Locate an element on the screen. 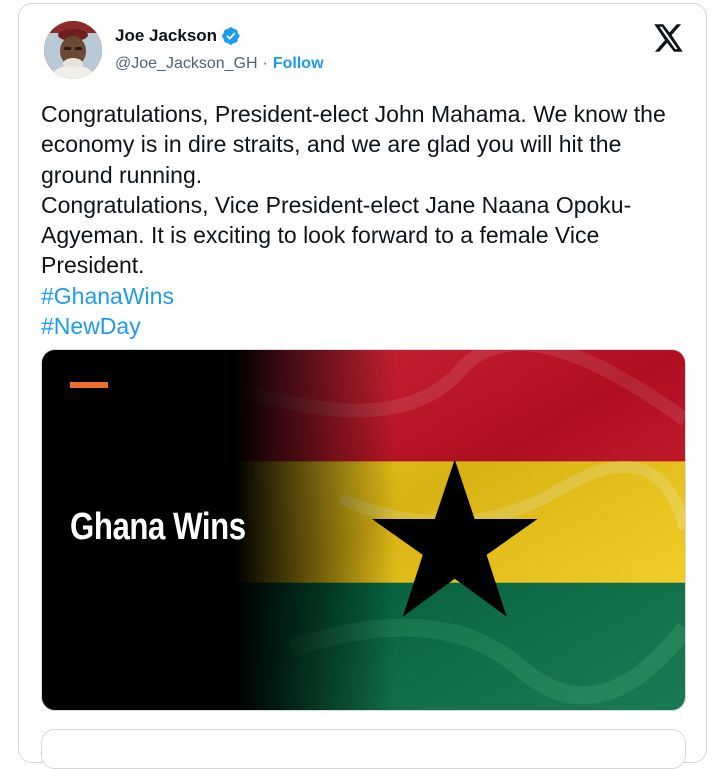 The height and width of the screenshot is (769, 717). orange-accent-bar is located at coordinates (89, 385).